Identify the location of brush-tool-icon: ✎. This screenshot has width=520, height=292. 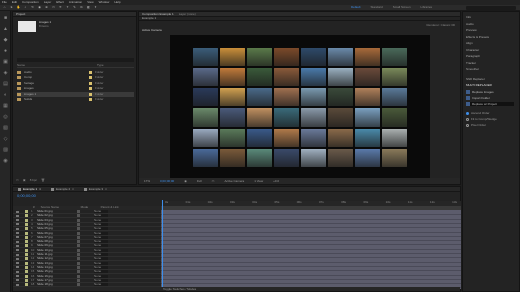
(74, 8).